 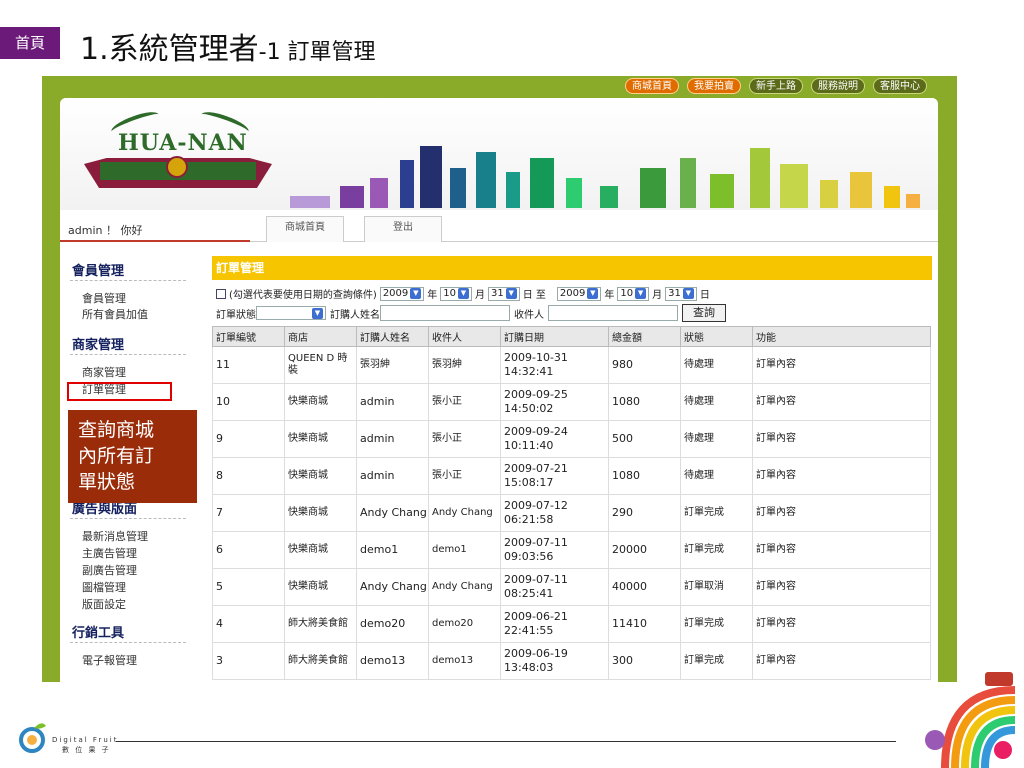 I want to click on from-month-value: 10, so click(x=449, y=293).